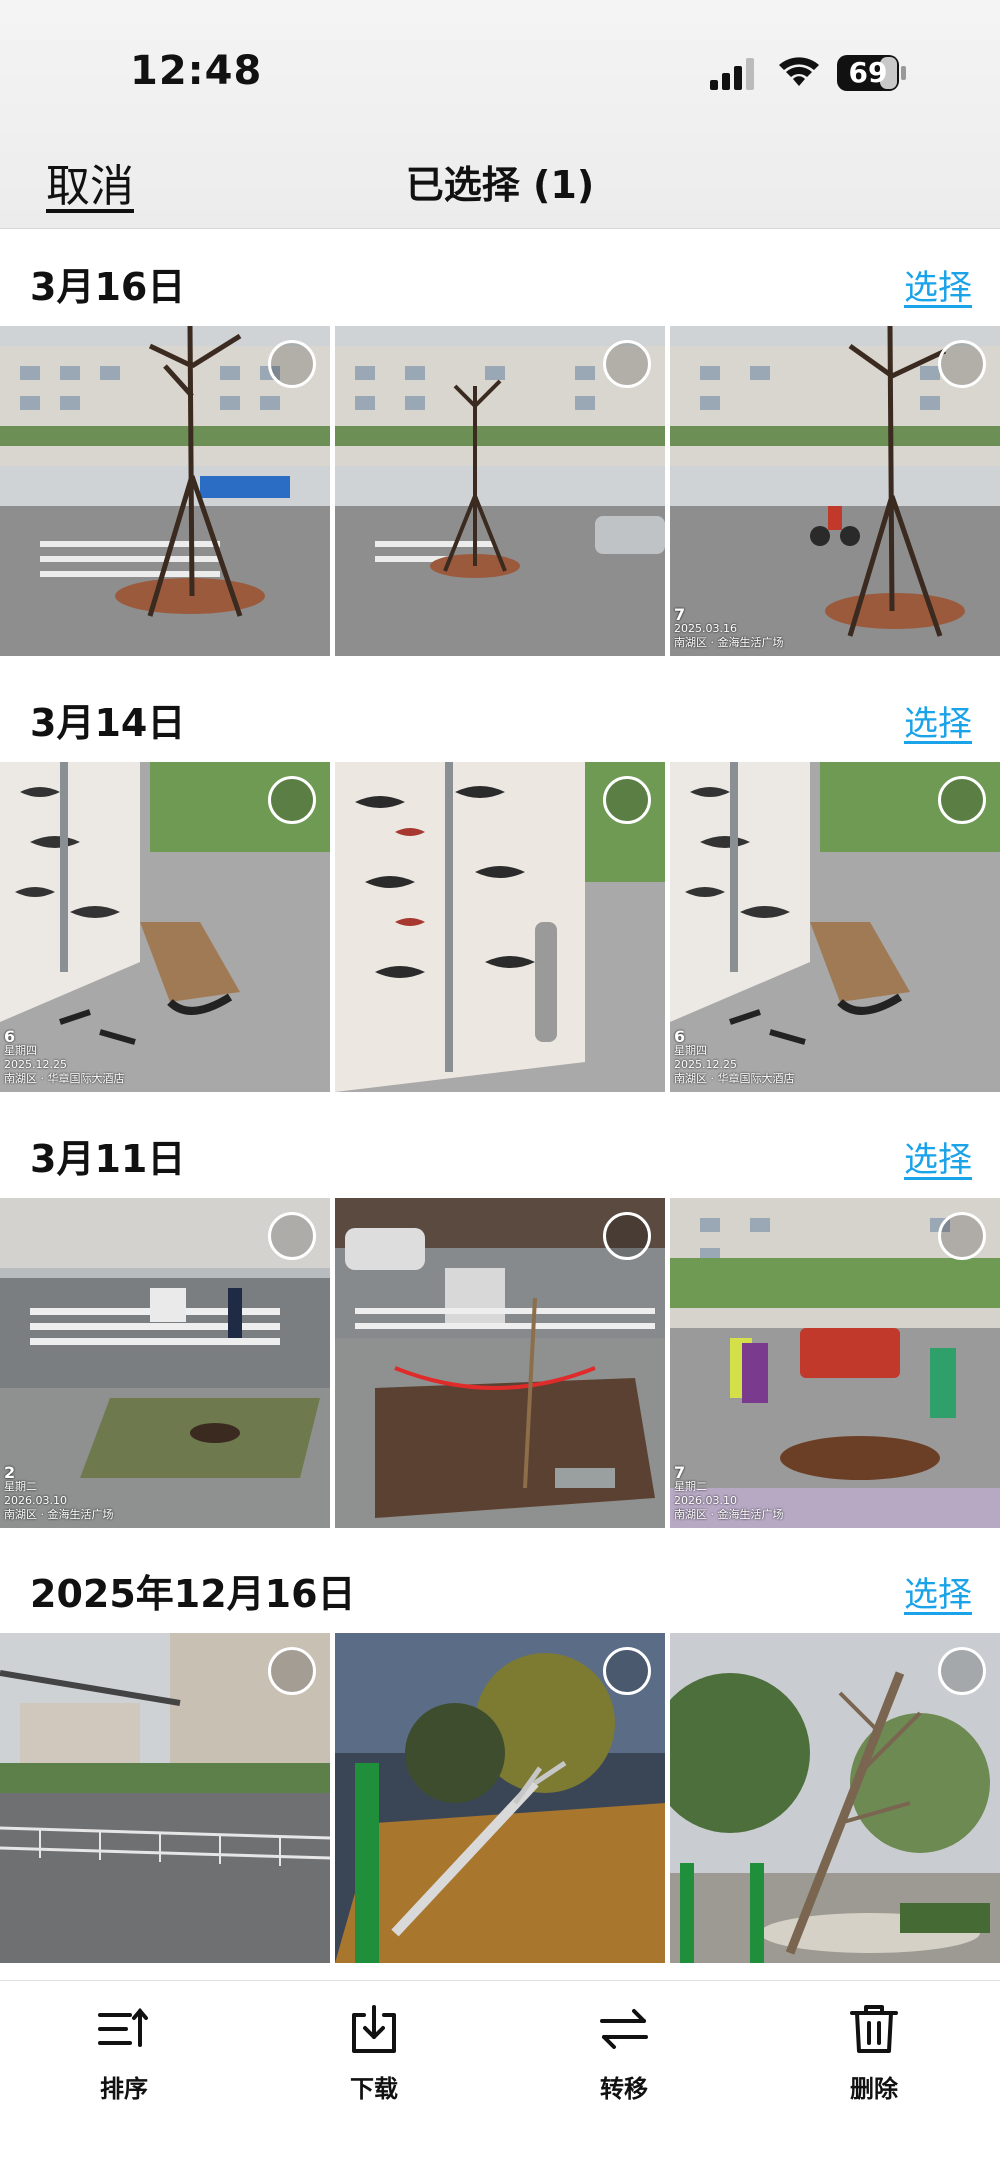 The image size is (1000, 2174). I want to click on photo-watermark: 7 星期二 2026.03.10 南湖区 · 金海生活广场, so click(729, 1492).